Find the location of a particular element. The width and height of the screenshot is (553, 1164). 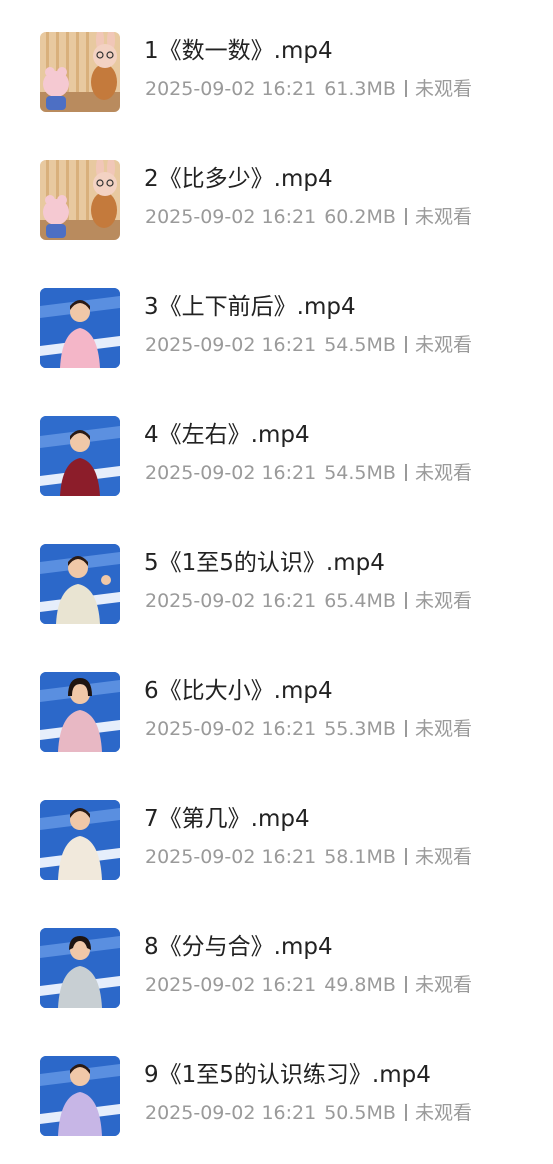

file-row: 7《第几》.mp4 2025-09-02 16:21 58.1MB 未观看 is located at coordinates (276, 853).